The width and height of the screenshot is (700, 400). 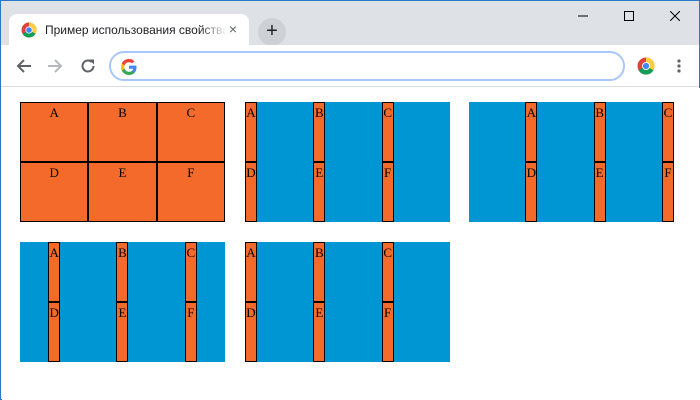 What do you see at coordinates (571, 162) in the screenshot?
I see `grid-container-end: A B C D E F` at bounding box center [571, 162].